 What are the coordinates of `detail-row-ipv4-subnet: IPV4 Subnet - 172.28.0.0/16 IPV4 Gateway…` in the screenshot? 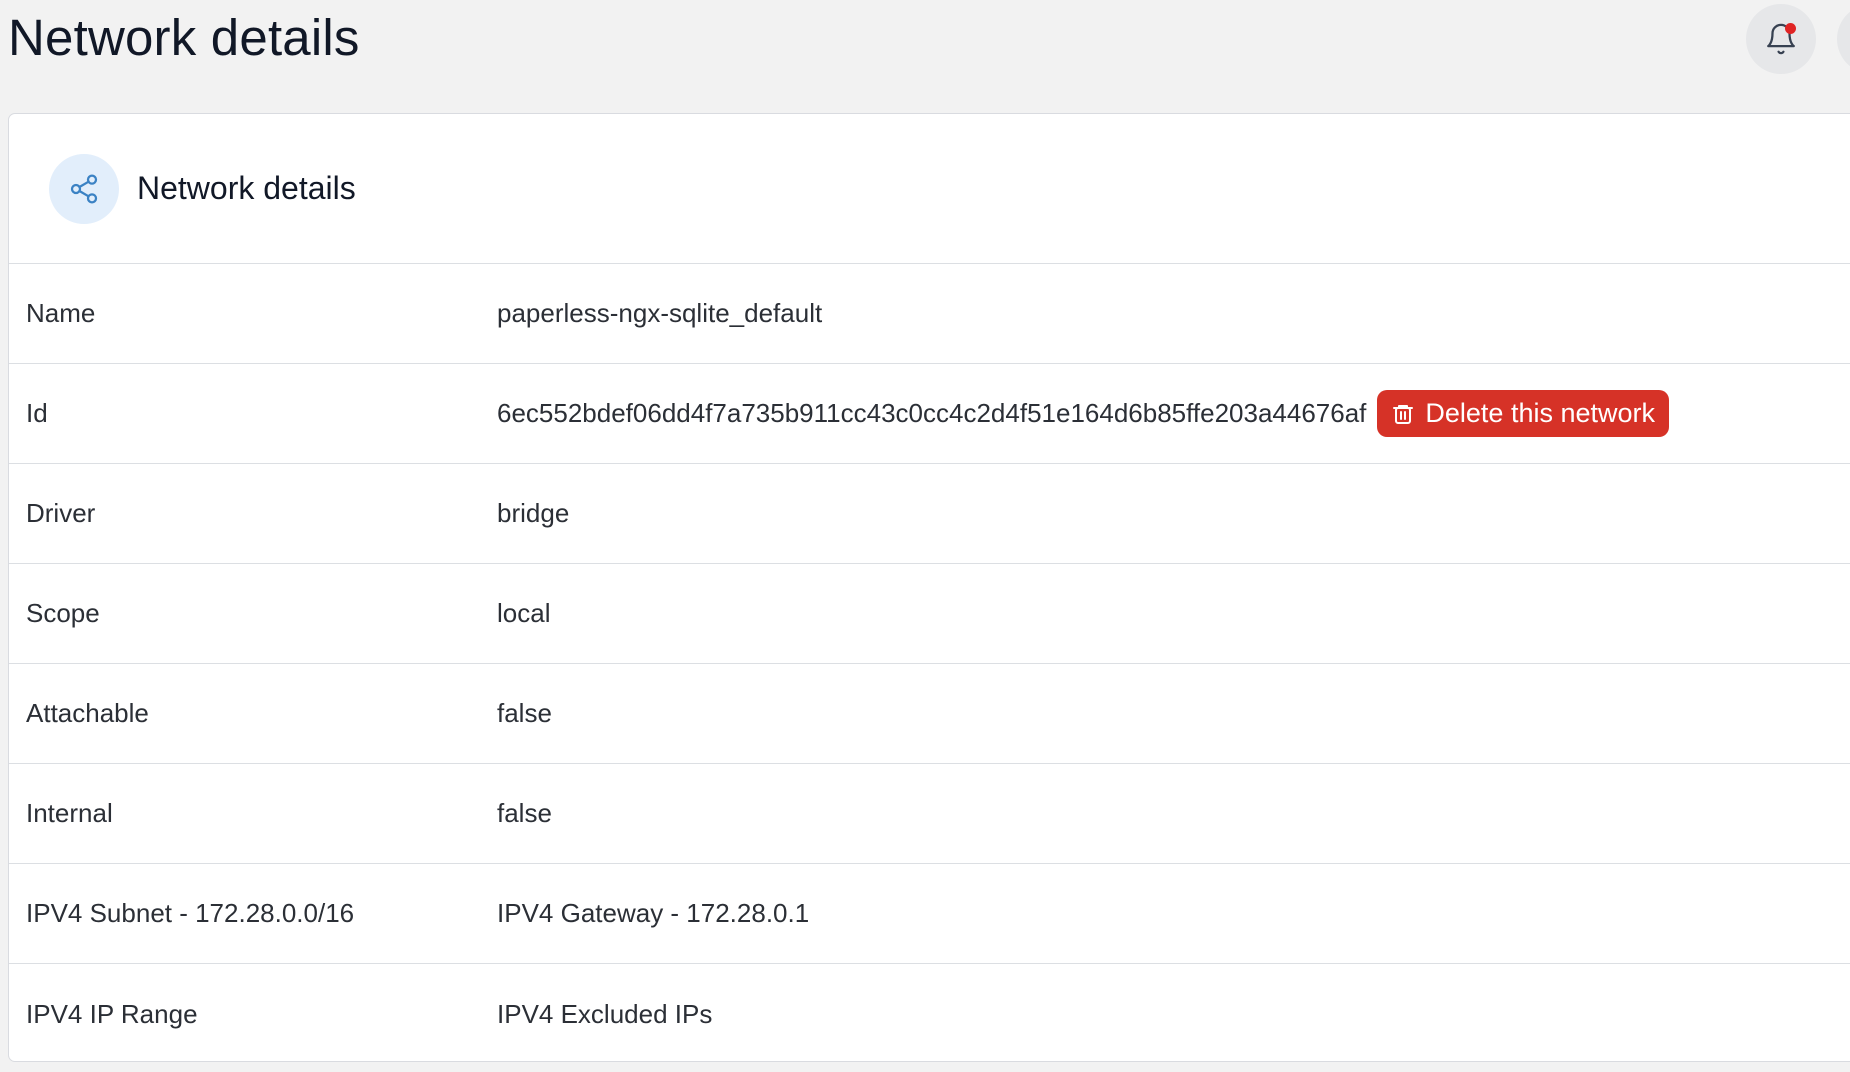 It's located at (929, 914).